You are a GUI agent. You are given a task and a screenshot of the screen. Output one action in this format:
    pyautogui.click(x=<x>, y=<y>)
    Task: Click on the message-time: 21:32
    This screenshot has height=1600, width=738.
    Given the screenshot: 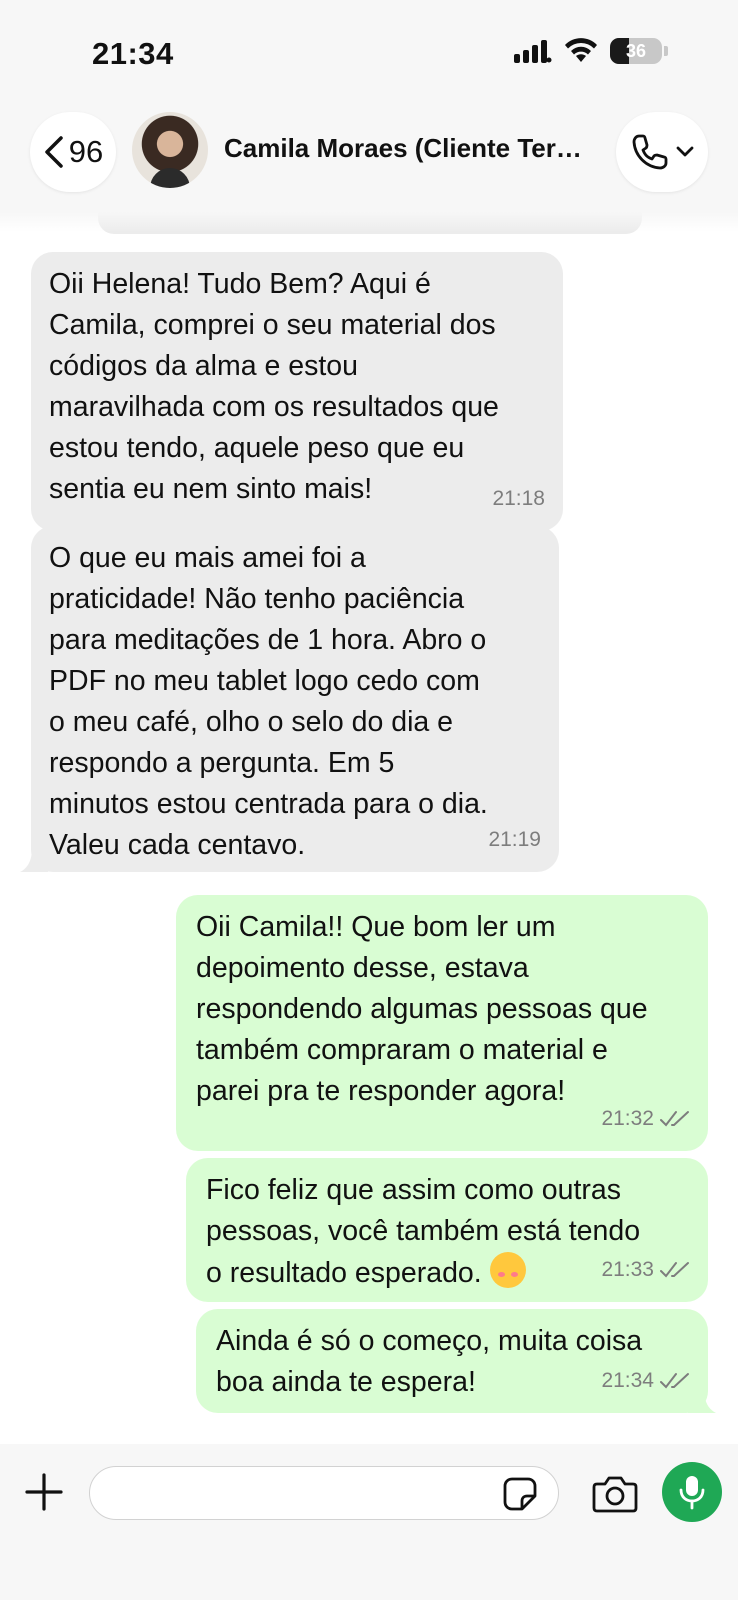 What is the action you would take?
    pyautogui.click(x=645, y=1118)
    